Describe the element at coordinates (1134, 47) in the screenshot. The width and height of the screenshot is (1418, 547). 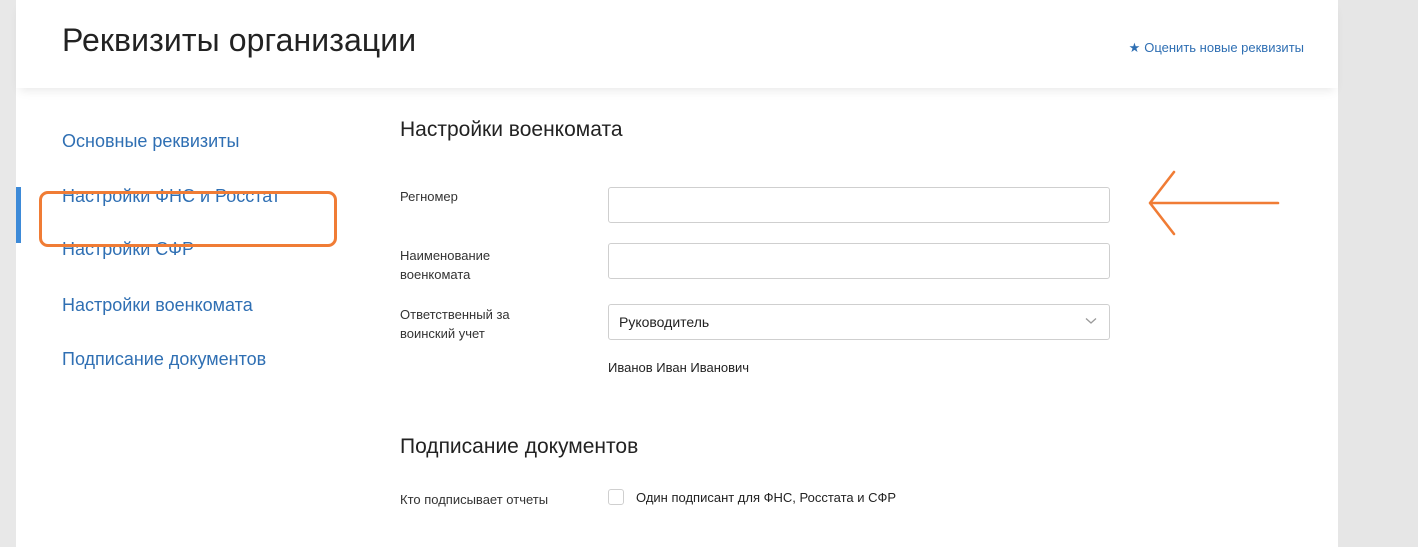
I see `star-icon: ★` at that location.